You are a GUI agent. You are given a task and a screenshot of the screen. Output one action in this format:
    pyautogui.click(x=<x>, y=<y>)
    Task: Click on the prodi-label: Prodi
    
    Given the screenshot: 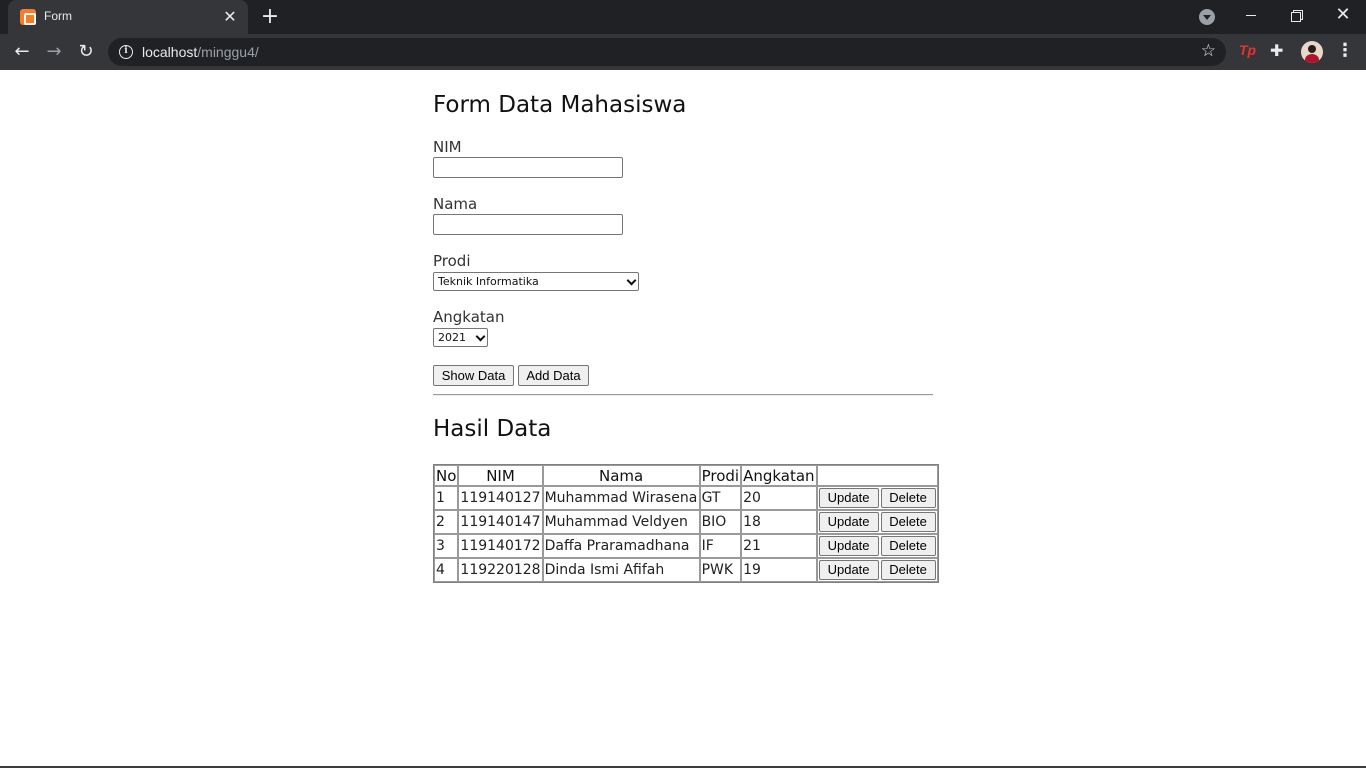 What is the action you would take?
    pyautogui.click(x=452, y=261)
    